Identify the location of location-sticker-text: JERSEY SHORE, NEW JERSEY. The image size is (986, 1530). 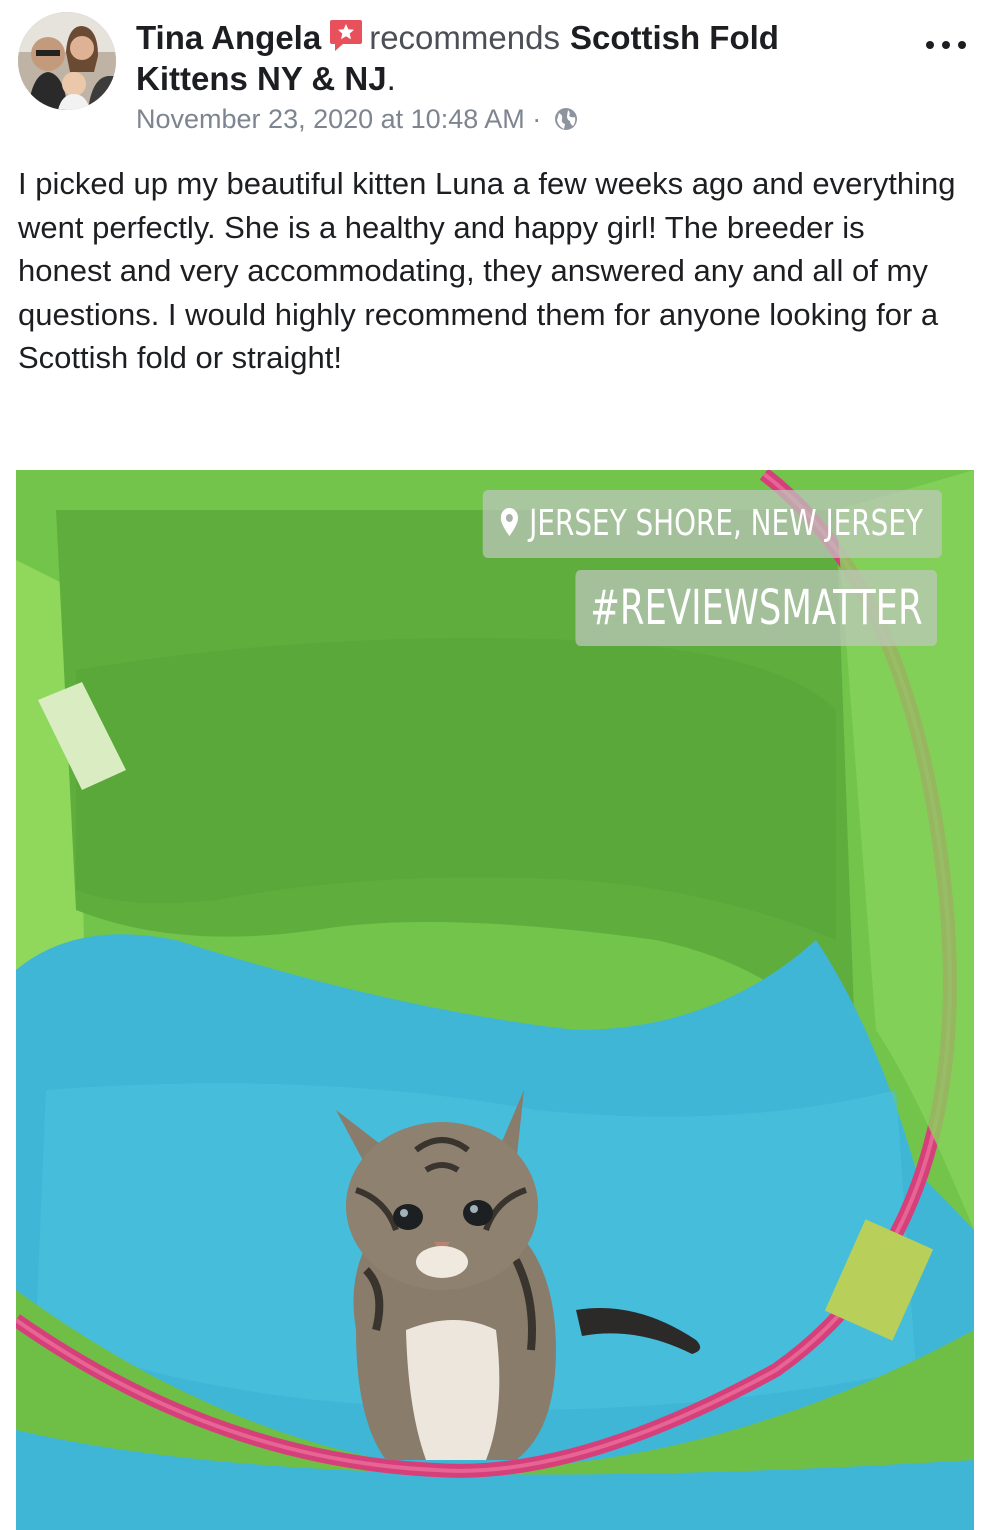
(726, 523).